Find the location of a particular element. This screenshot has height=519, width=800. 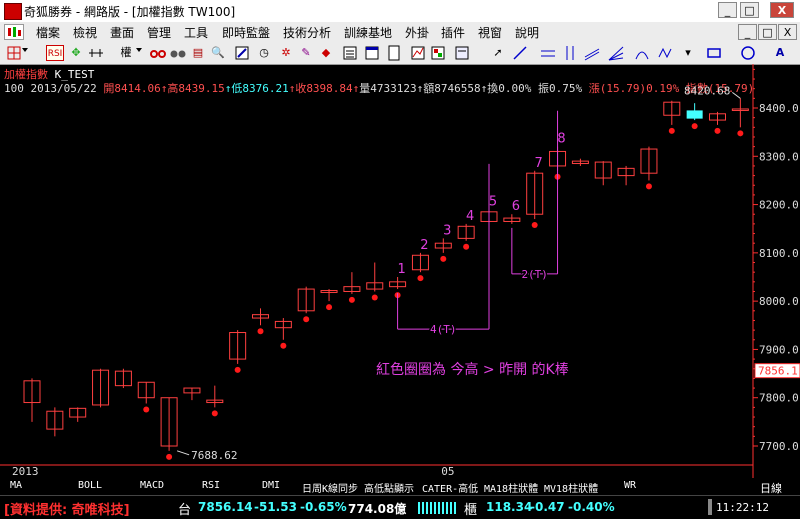

tab-ma: MA is located at coordinates (16, 485).